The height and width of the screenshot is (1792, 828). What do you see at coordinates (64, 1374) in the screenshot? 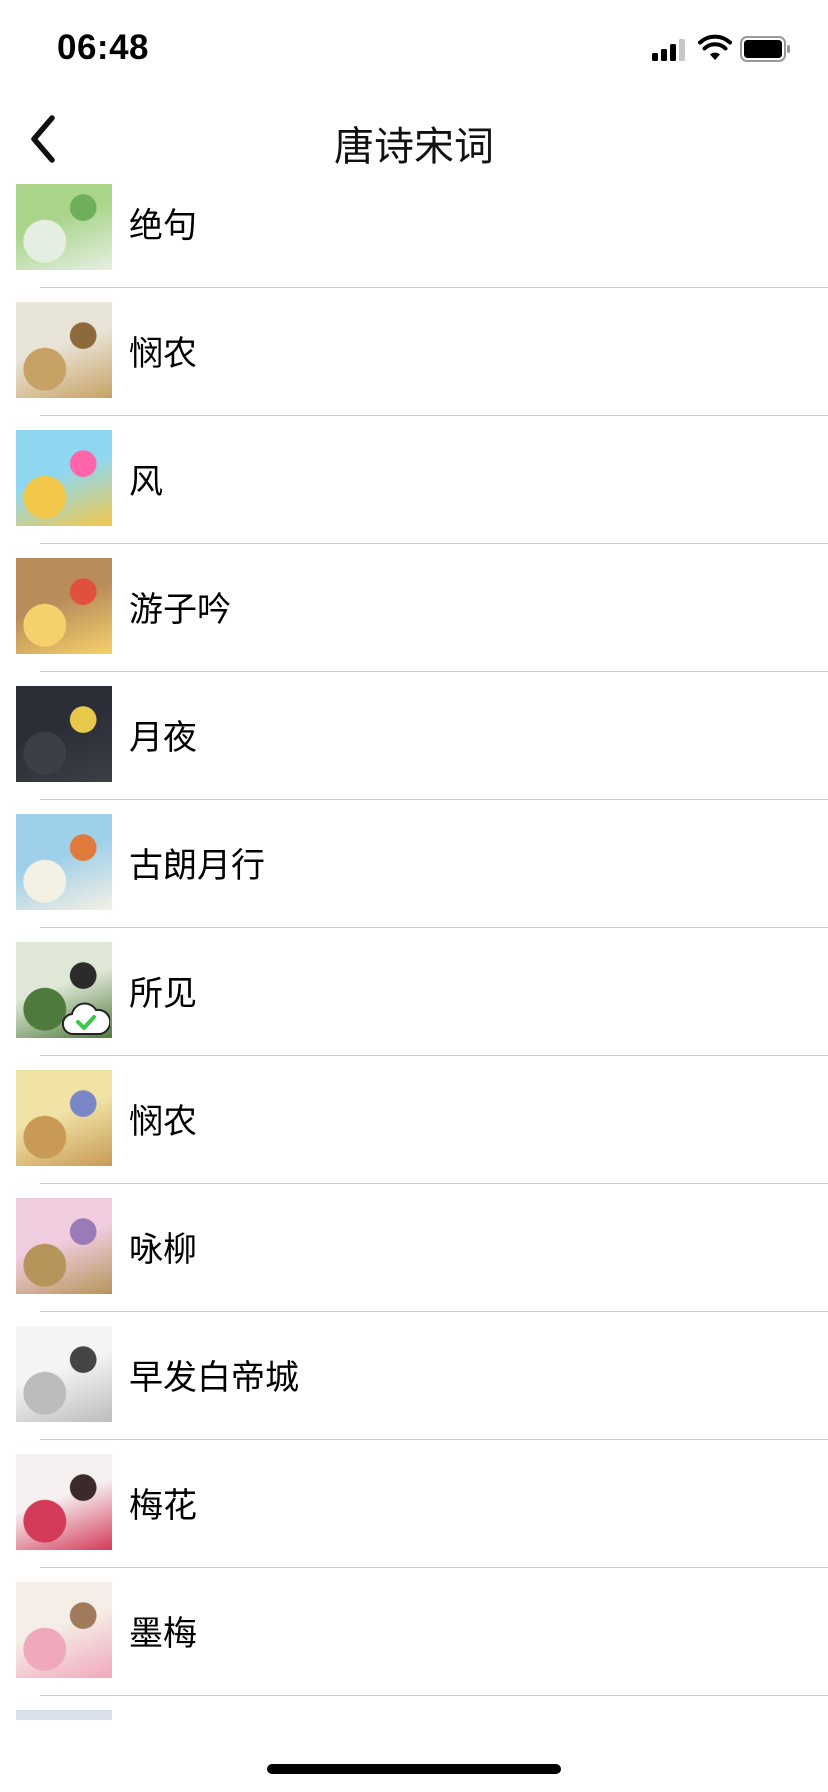
I see `mountains-thumbnail` at bounding box center [64, 1374].